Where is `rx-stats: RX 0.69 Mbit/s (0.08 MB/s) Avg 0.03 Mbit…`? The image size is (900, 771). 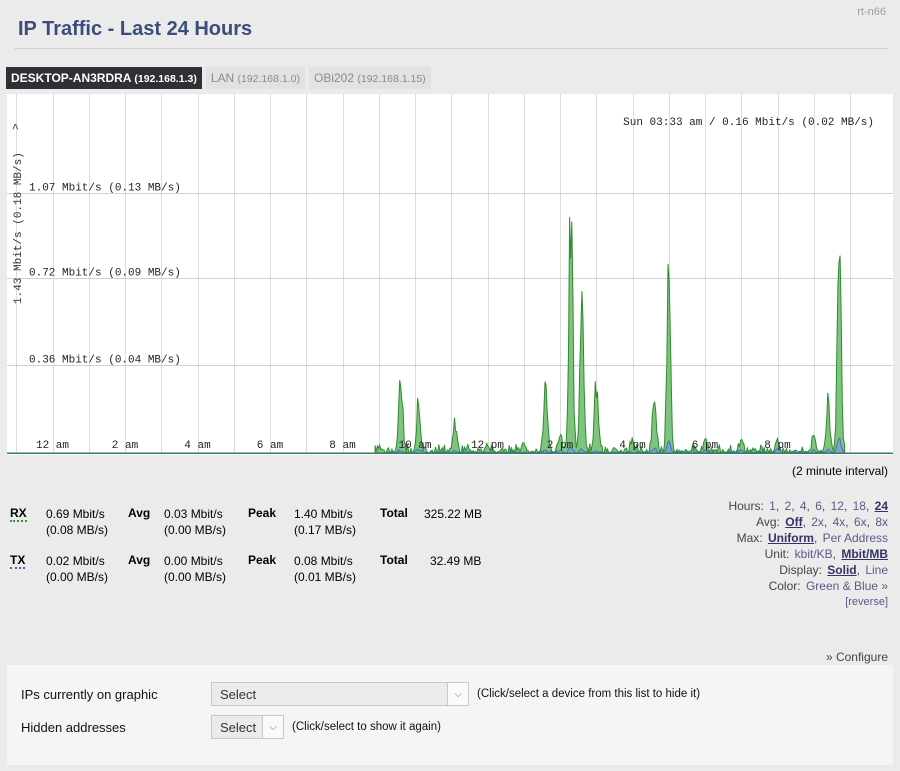
rx-stats: RX 0.69 Mbit/s (0.08 MB/s) Avg 0.03 Mbit… is located at coordinates (260, 523).